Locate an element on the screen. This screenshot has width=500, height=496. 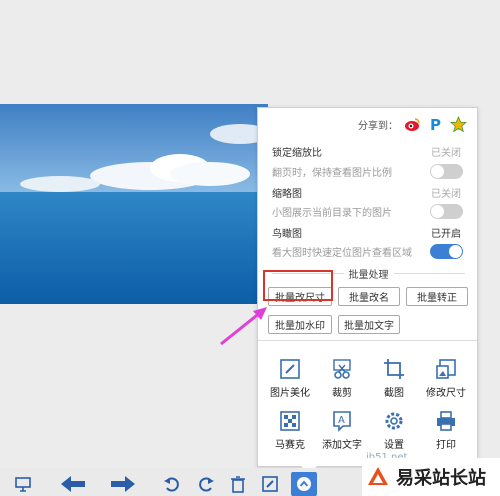
setting-status: 已开启 is located at coordinates (446, 234).